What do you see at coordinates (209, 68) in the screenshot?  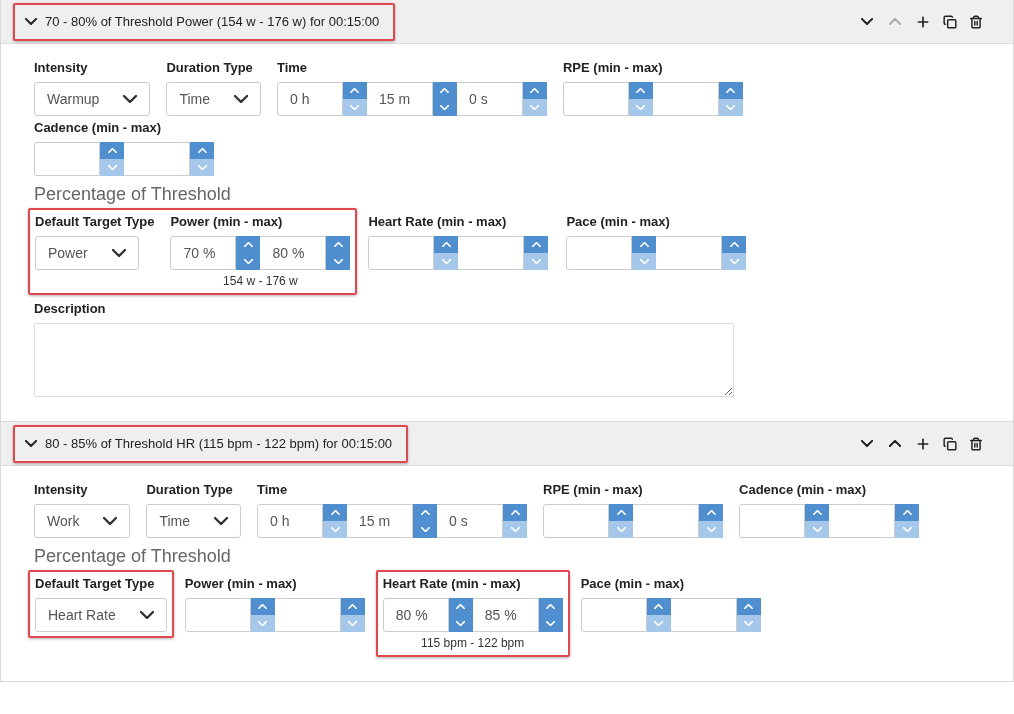 I see `field-label: Duration Type` at bounding box center [209, 68].